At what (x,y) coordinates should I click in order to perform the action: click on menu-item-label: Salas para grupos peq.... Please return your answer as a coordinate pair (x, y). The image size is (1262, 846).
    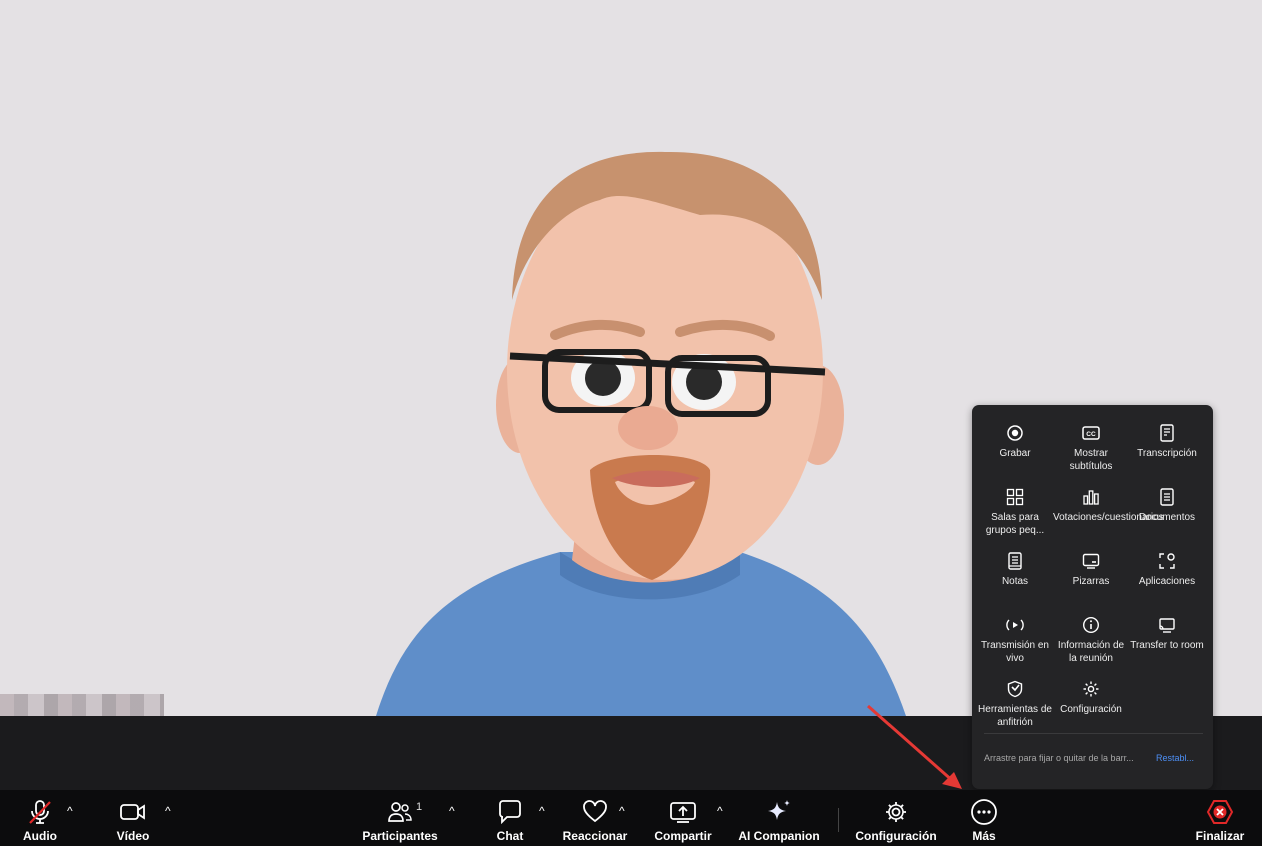
    Looking at the image, I should click on (1015, 524).